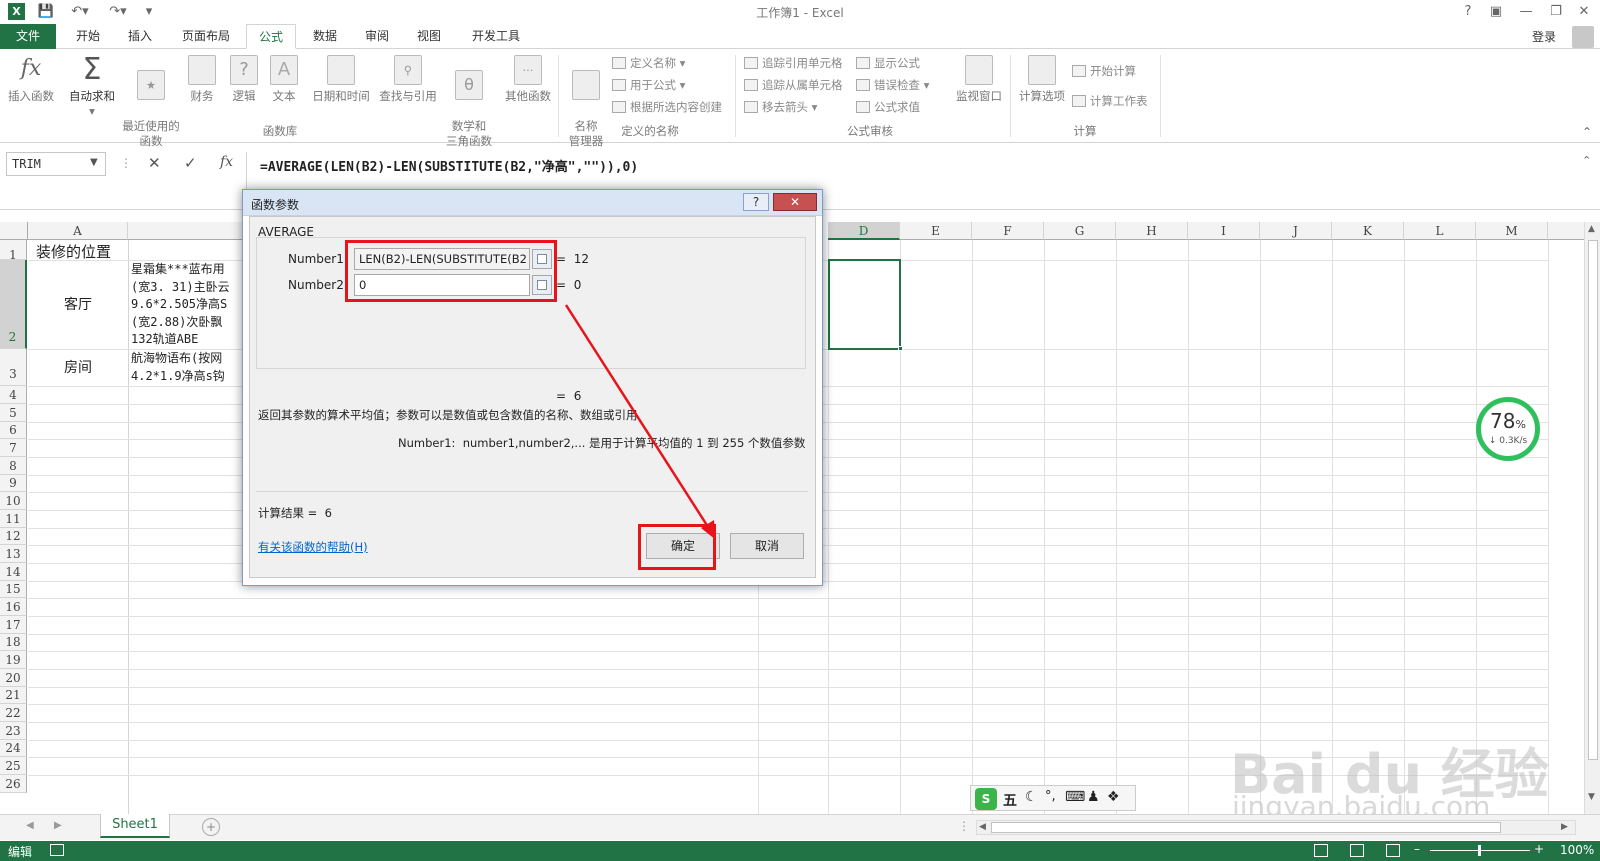 This screenshot has height=861, width=1600. I want to click on horizontal-scroll-thumb, so click(1246, 827).